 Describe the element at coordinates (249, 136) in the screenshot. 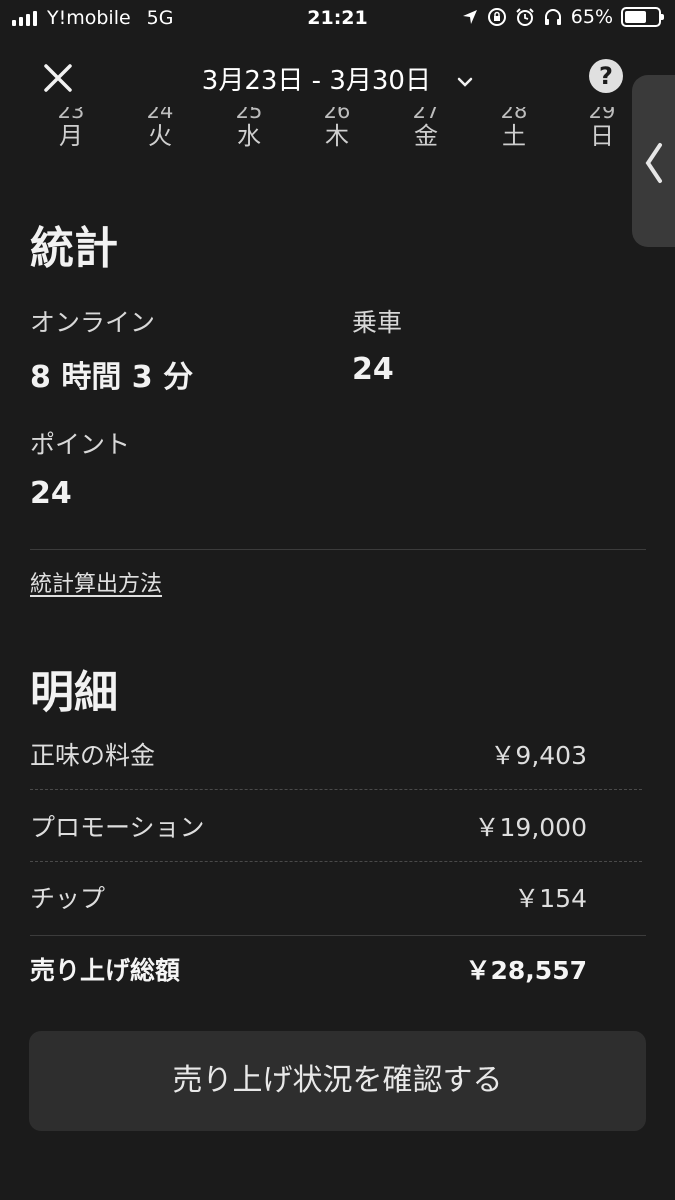

I see `day-weekday: 水` at that location.